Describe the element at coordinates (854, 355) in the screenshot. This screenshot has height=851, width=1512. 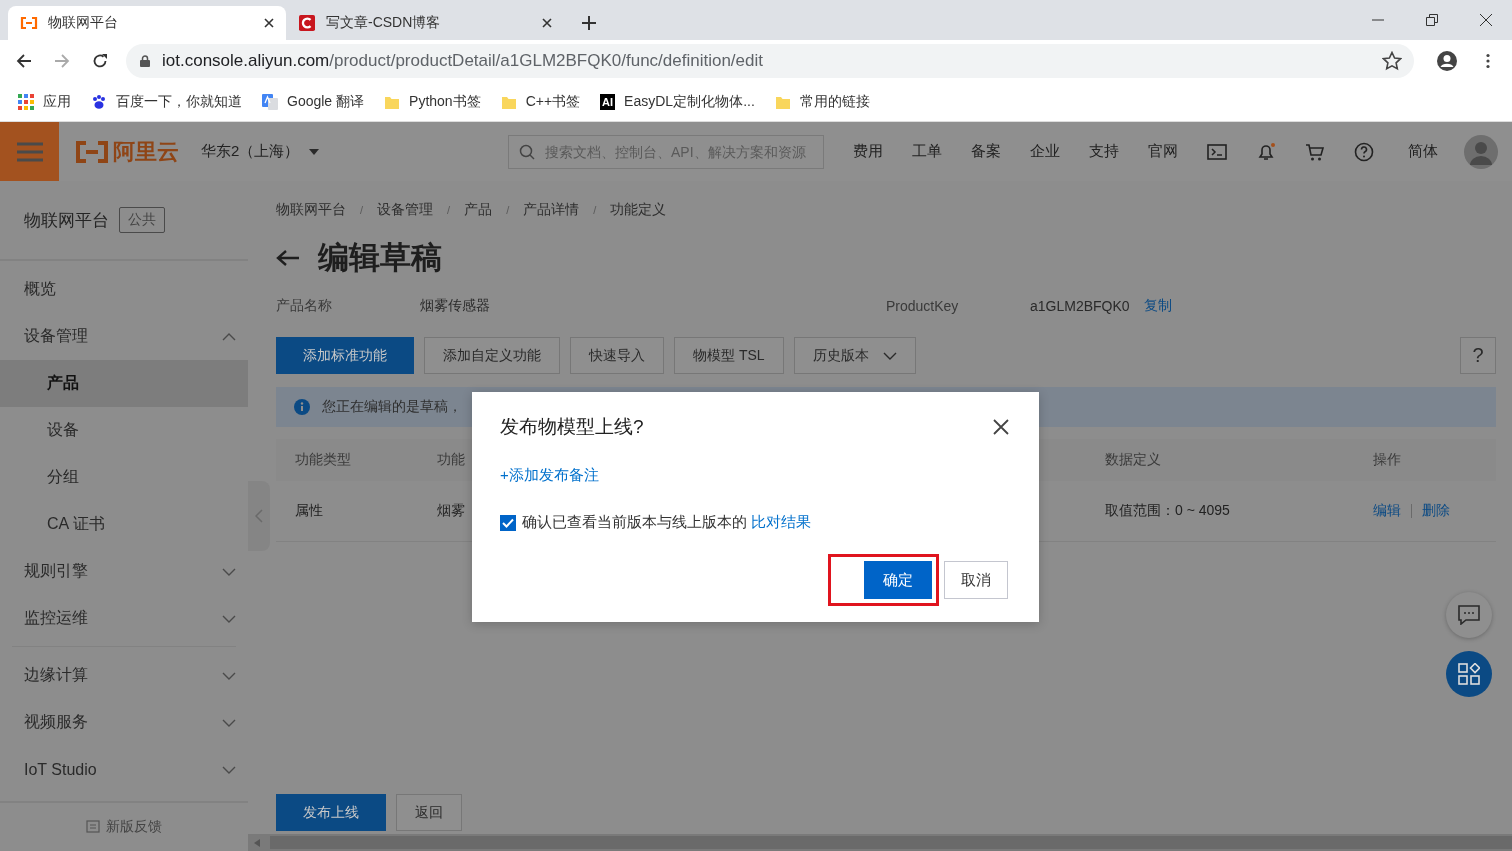
I see `toolbar-button: 历史版本` at that location.